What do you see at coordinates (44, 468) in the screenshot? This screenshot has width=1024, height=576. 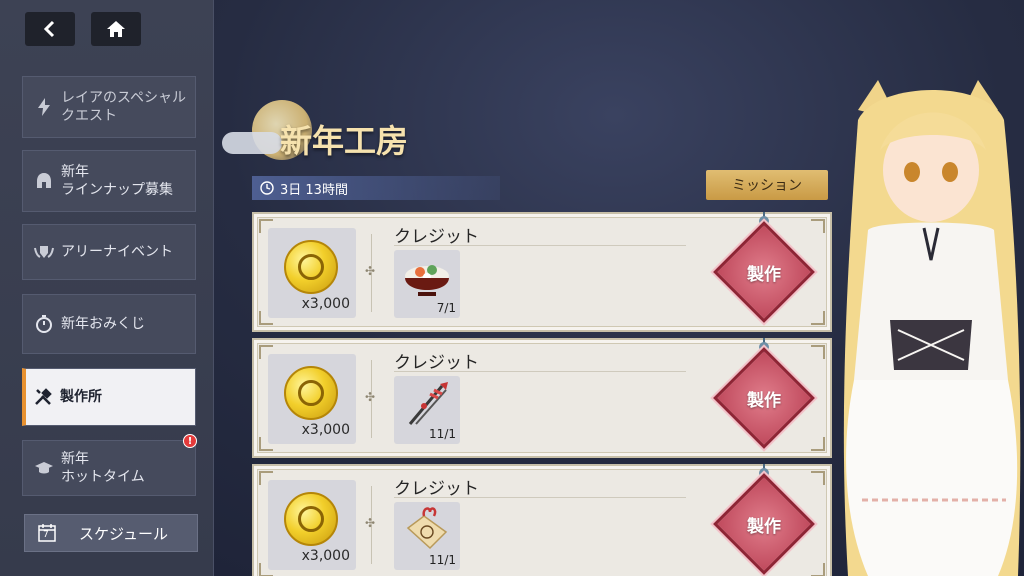 I see `graduation-cap-icon` at bounding box center [44, 468].